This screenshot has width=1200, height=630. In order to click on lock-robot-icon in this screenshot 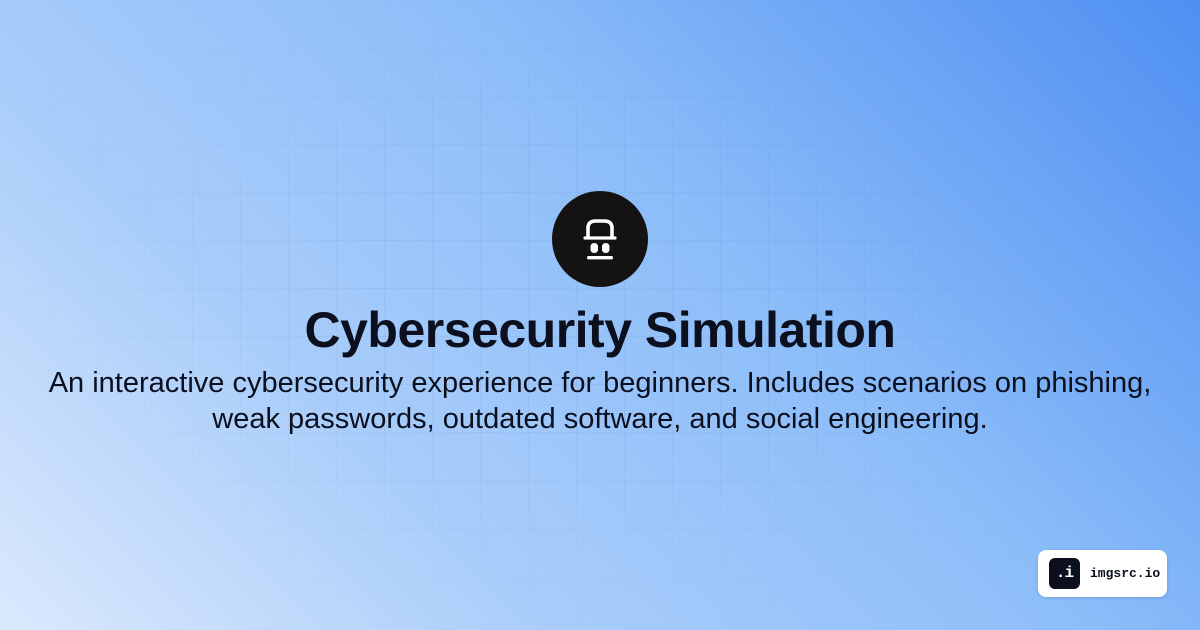, I will do `click(600, 239)`.